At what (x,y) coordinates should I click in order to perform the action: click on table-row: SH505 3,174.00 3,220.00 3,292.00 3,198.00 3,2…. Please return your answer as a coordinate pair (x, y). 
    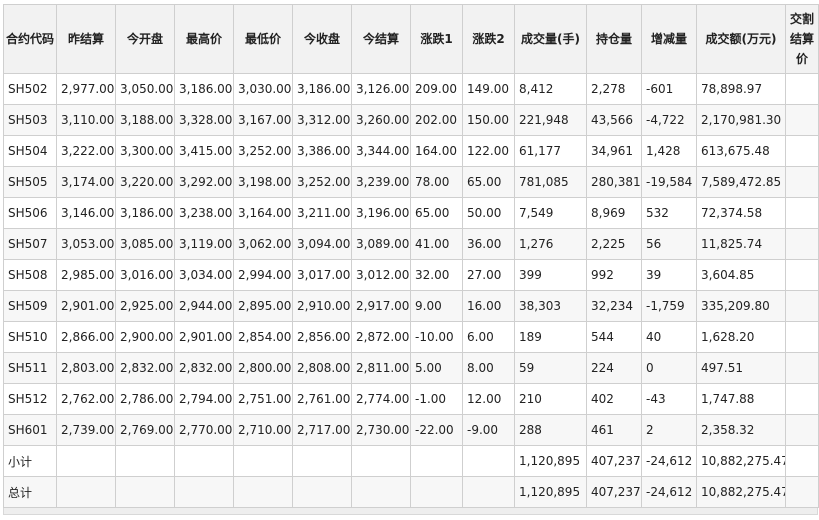
    Looking at the image, I should click on (411, 182).